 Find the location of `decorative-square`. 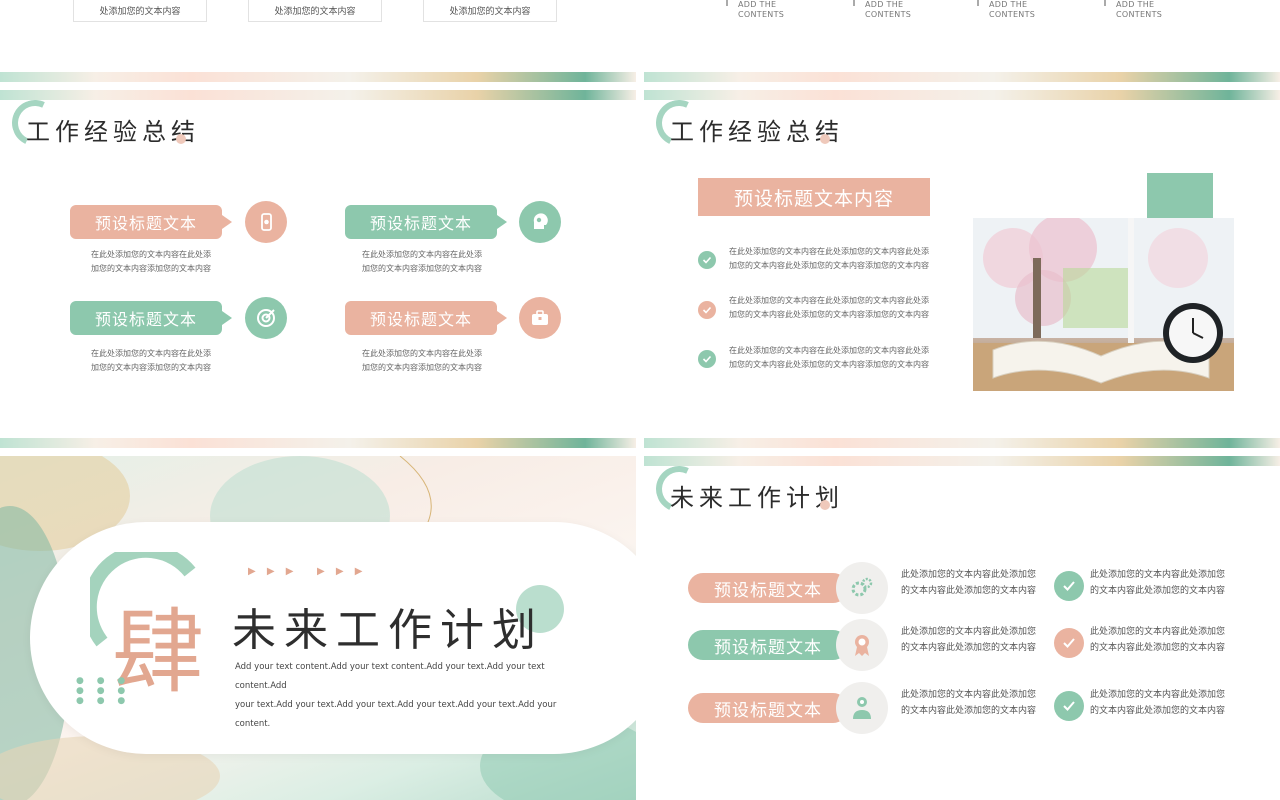

decorative-square is located at coordinates (1180, 197).